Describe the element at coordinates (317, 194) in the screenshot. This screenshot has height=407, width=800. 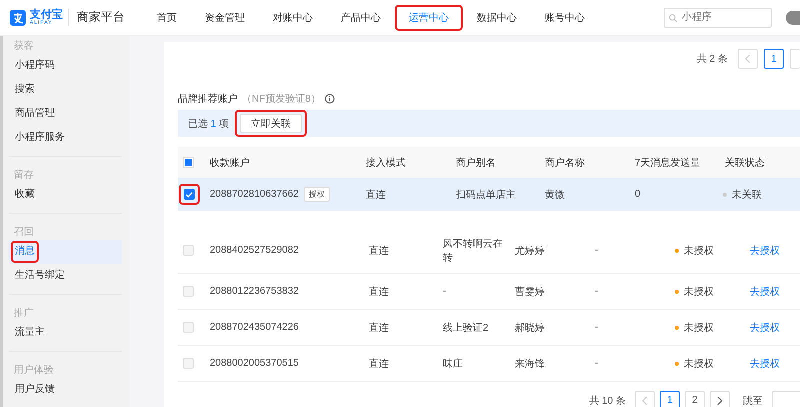
I see `auth-tag: 授权` at that location.